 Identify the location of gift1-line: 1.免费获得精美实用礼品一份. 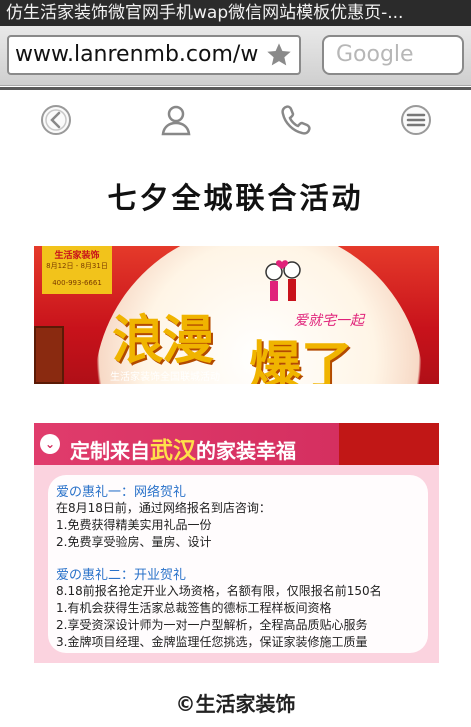
(134, 525).